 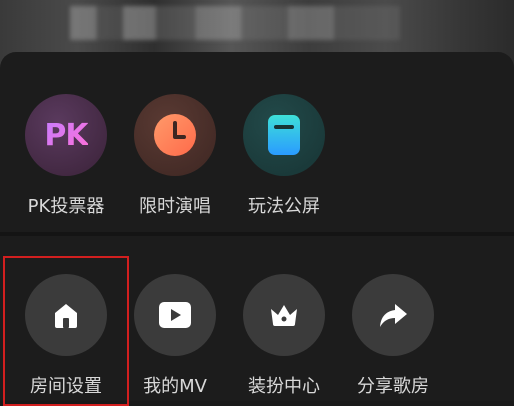 What do you see at coordinates (284, 386) in the screenshot?
I see `dressup-center-label: 装扮中心` at bounding box center [284, 386].